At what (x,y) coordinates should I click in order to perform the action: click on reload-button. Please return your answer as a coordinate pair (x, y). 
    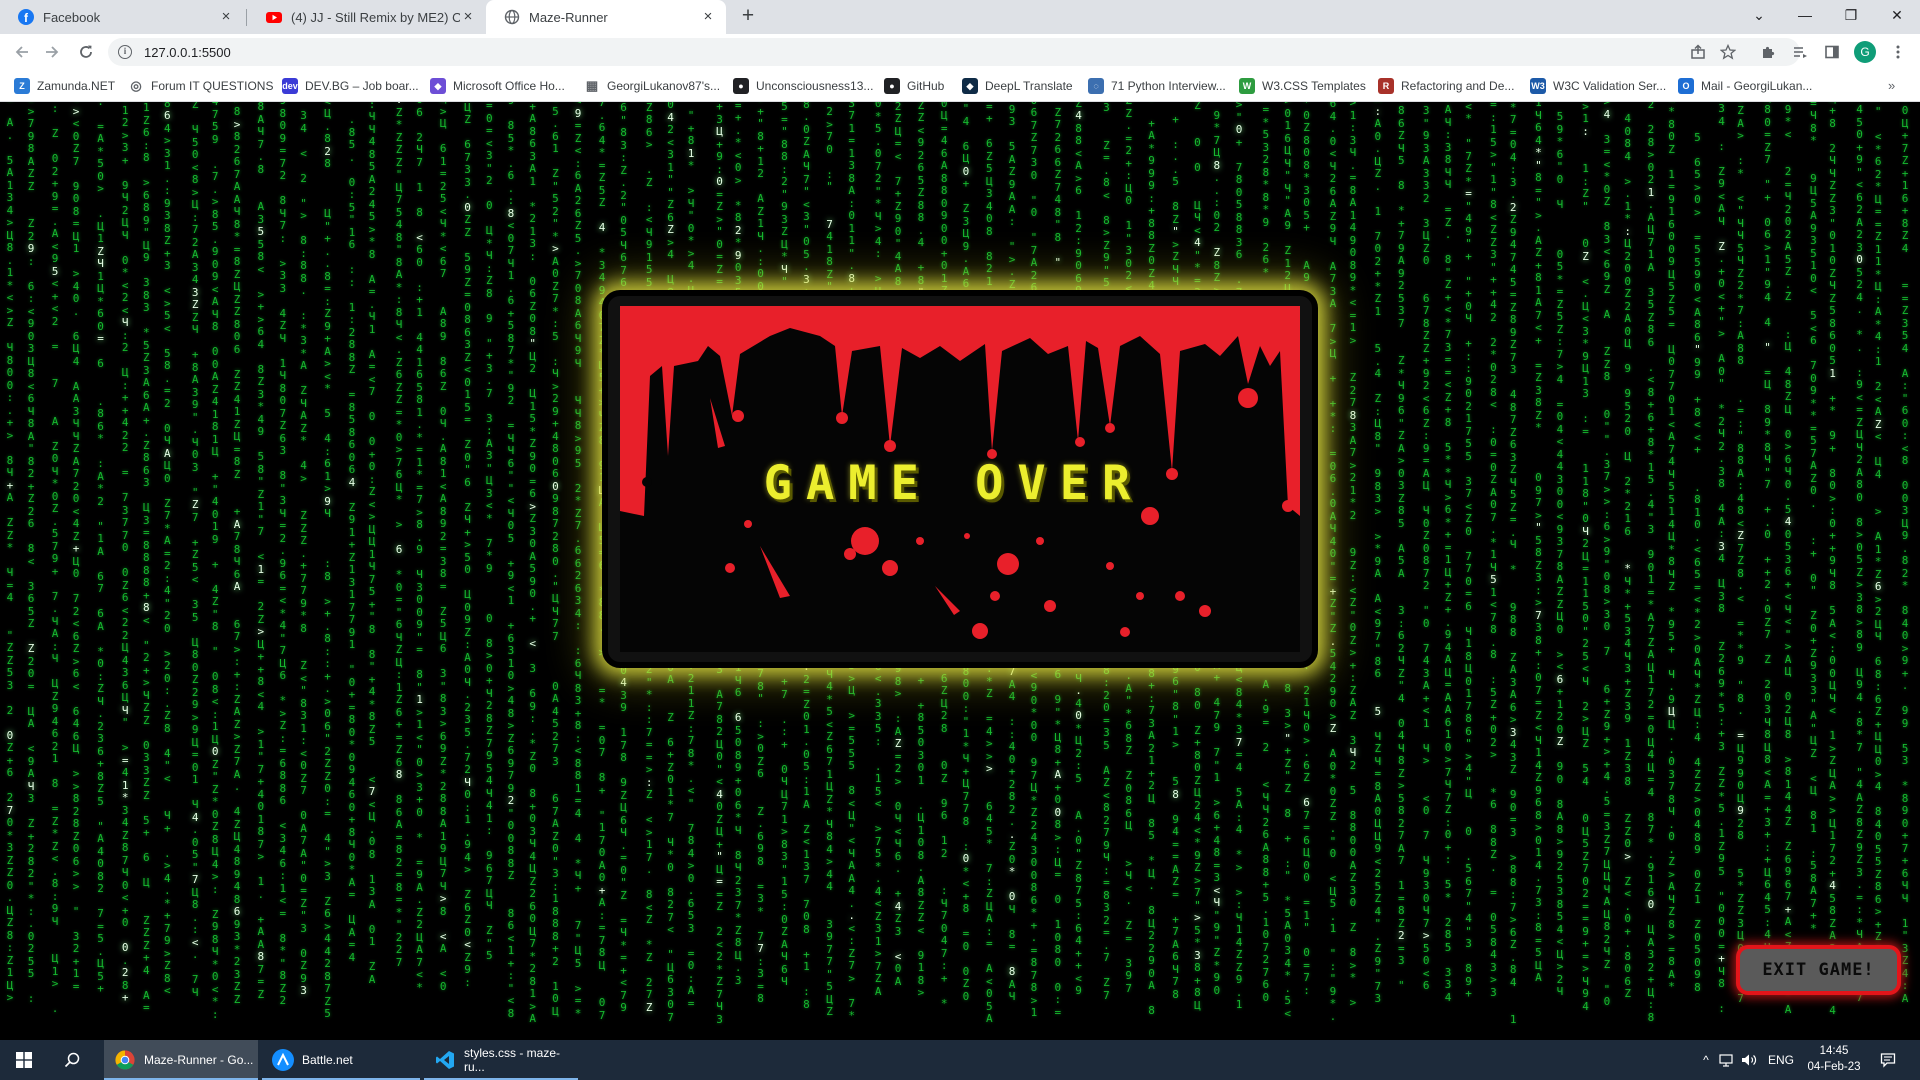
    Looking at the image, I should click on (86, 52).